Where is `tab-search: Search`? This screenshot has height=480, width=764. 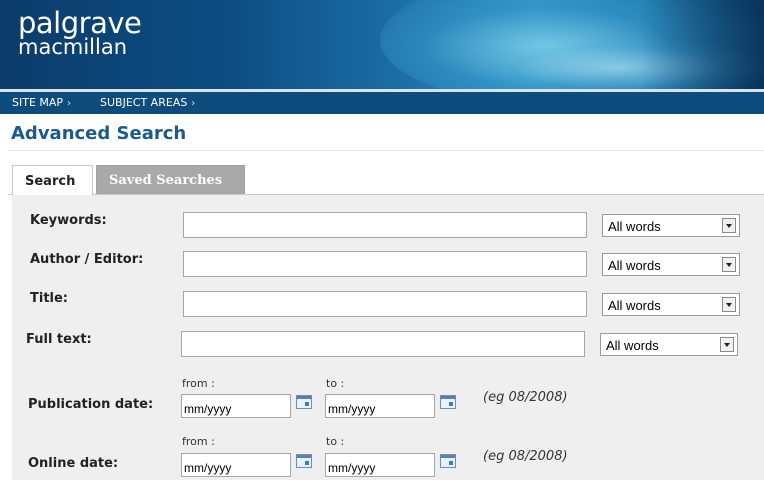
tab-search: Search is located at coordinates (52, 180).